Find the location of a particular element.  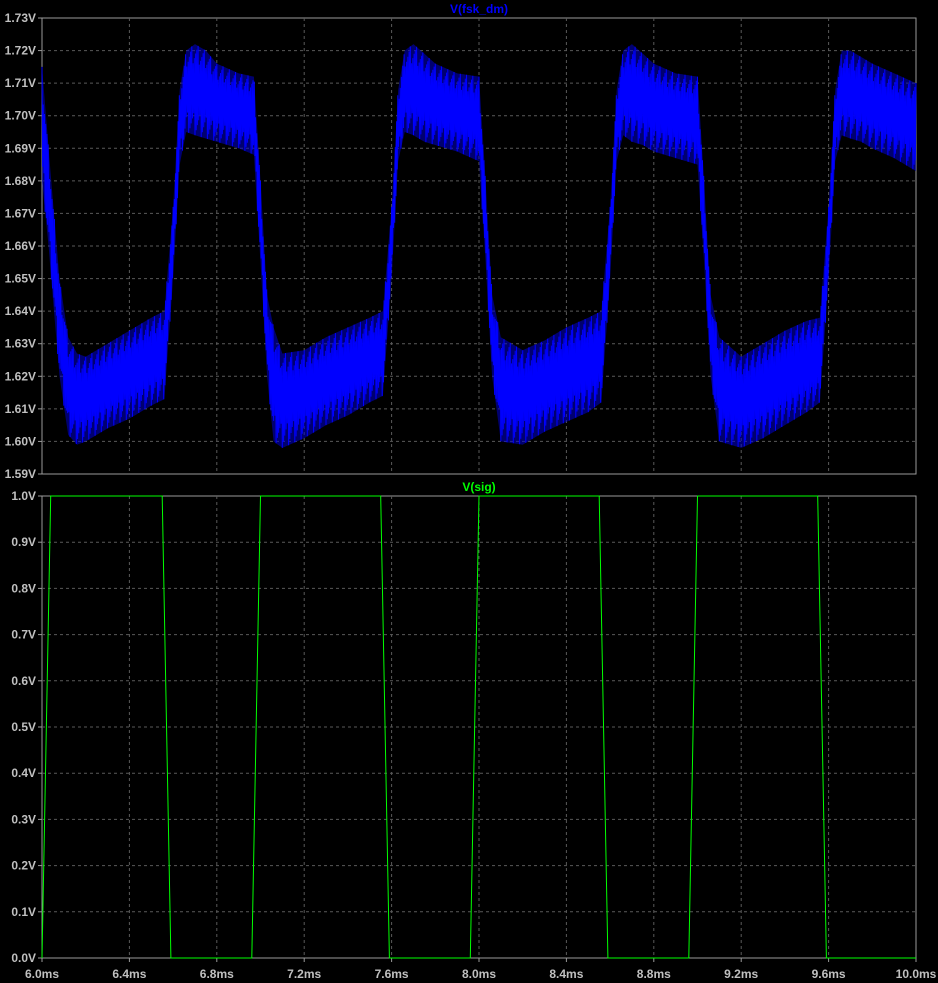

y-tick-label: 1.60V is located at coordinates (20, 441).